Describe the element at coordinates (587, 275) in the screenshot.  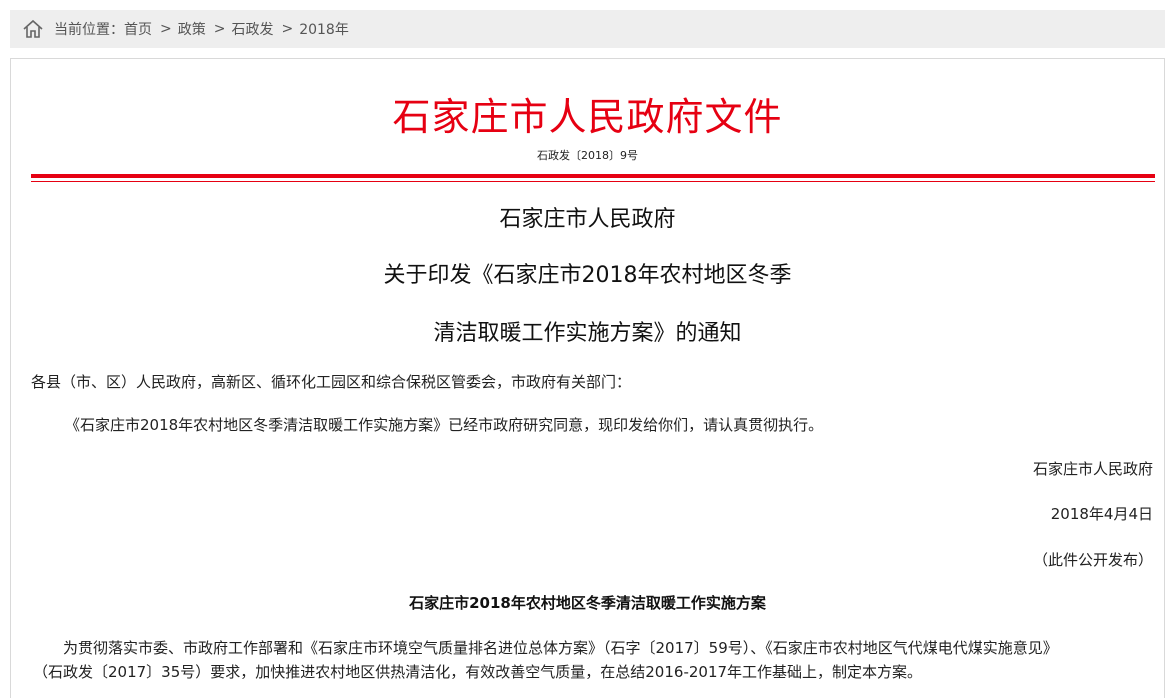
I see `notice-title-line-2: 关于印发《石家庄市2018年农村地区冬季` at that location.